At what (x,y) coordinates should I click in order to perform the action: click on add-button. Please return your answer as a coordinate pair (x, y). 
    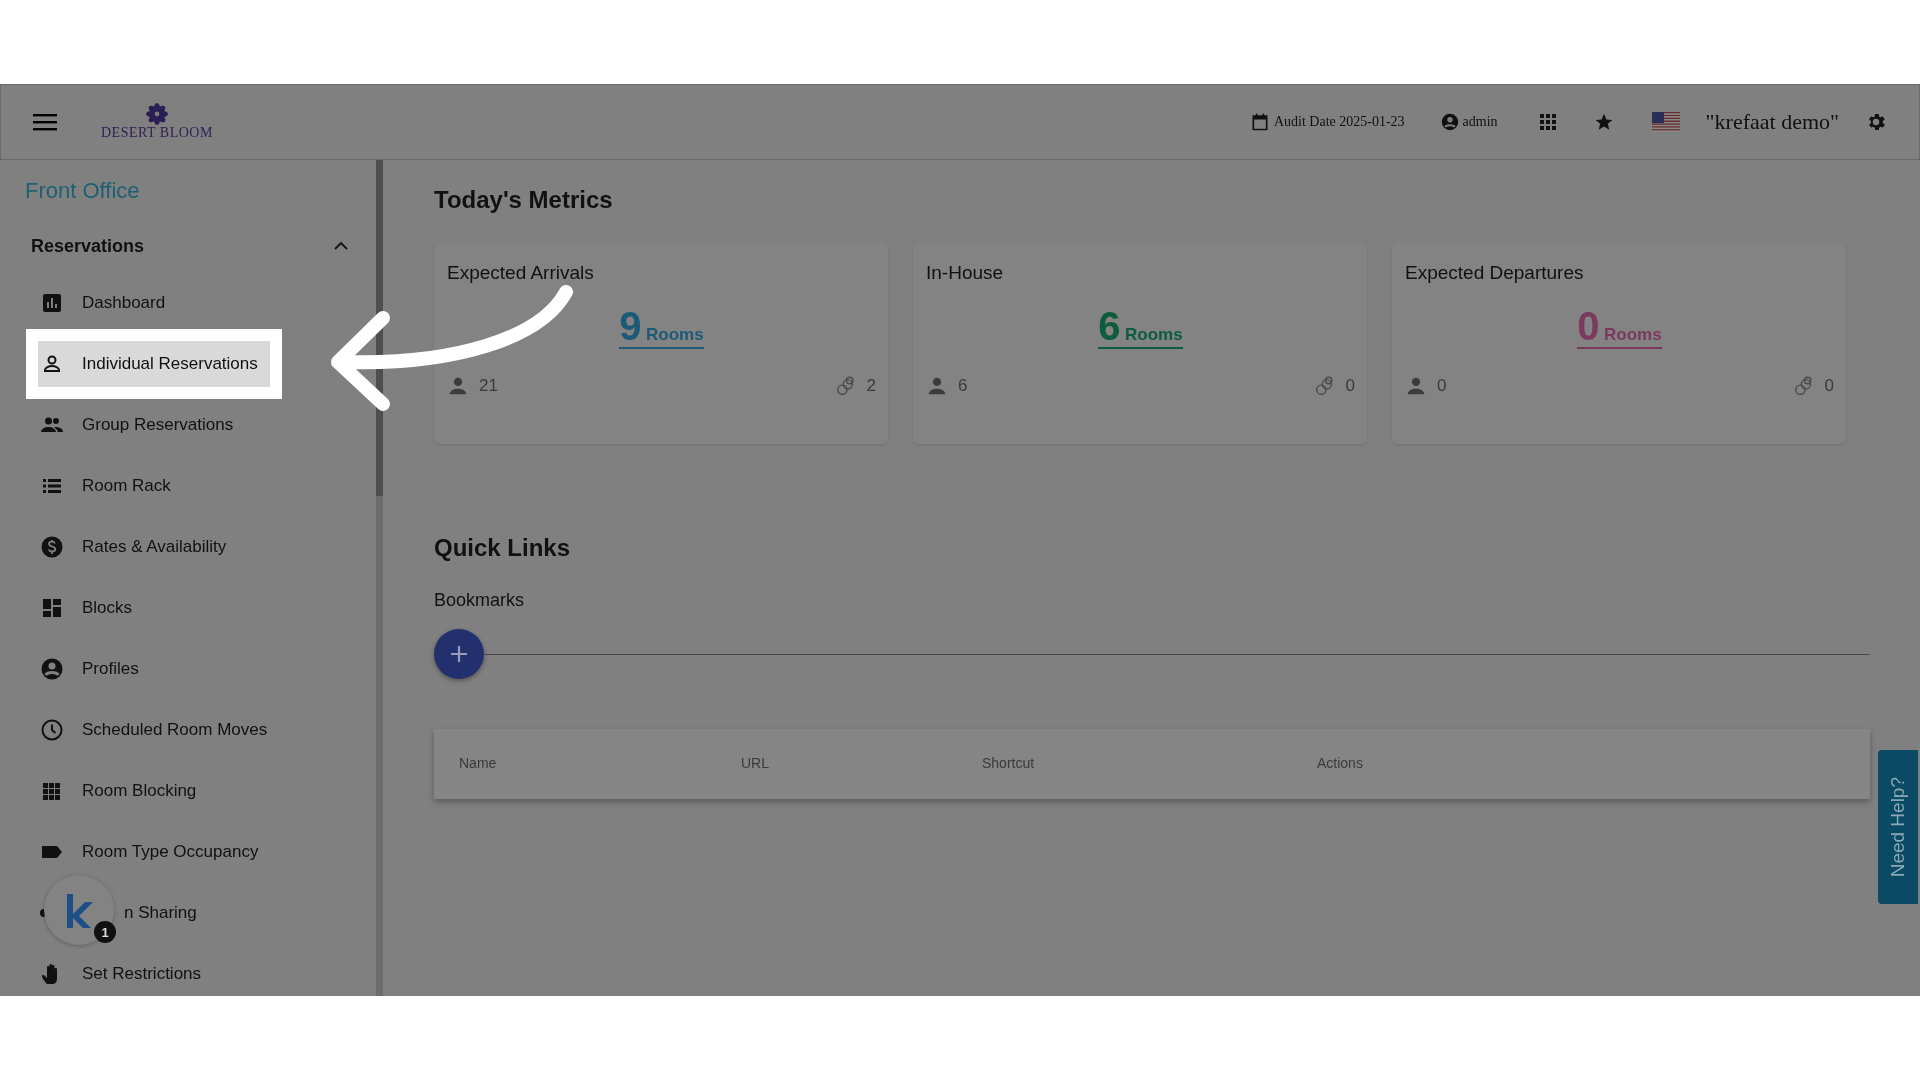
    Looking at the image, I should click on (459, 654).